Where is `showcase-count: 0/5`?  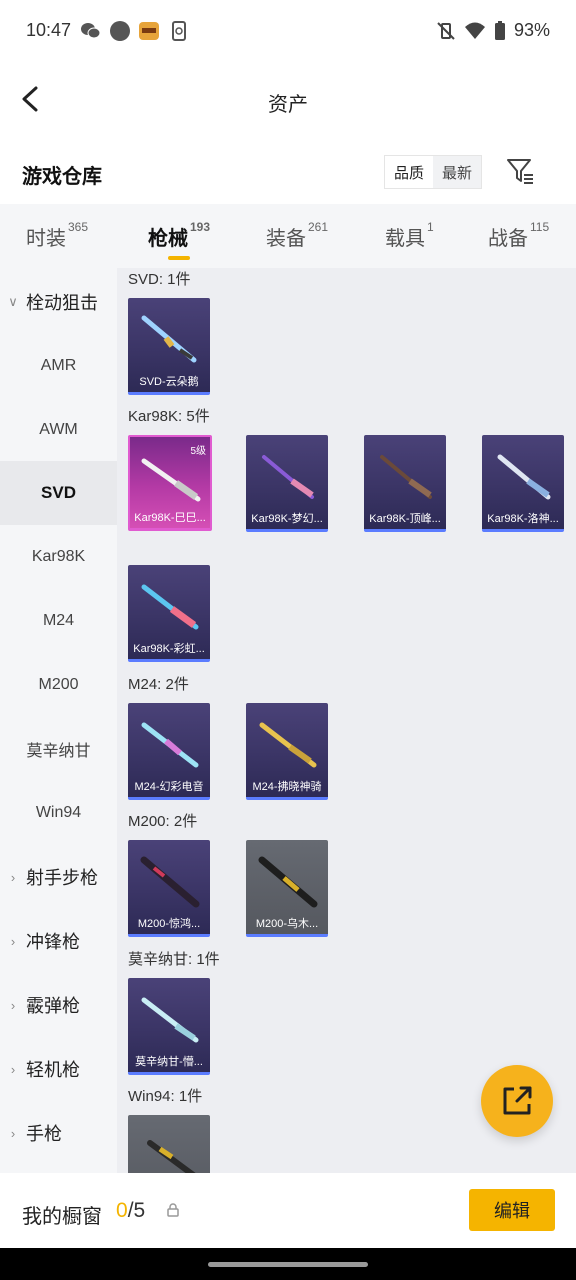 showcase-count: 0/5 is located at coordinates (130, 1211).